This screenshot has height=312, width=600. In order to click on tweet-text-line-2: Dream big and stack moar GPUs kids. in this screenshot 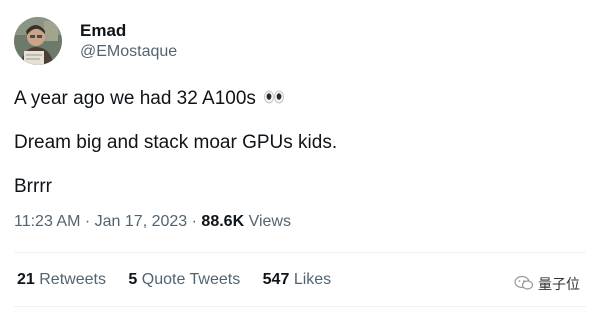, I will do `click(176, 142)`.